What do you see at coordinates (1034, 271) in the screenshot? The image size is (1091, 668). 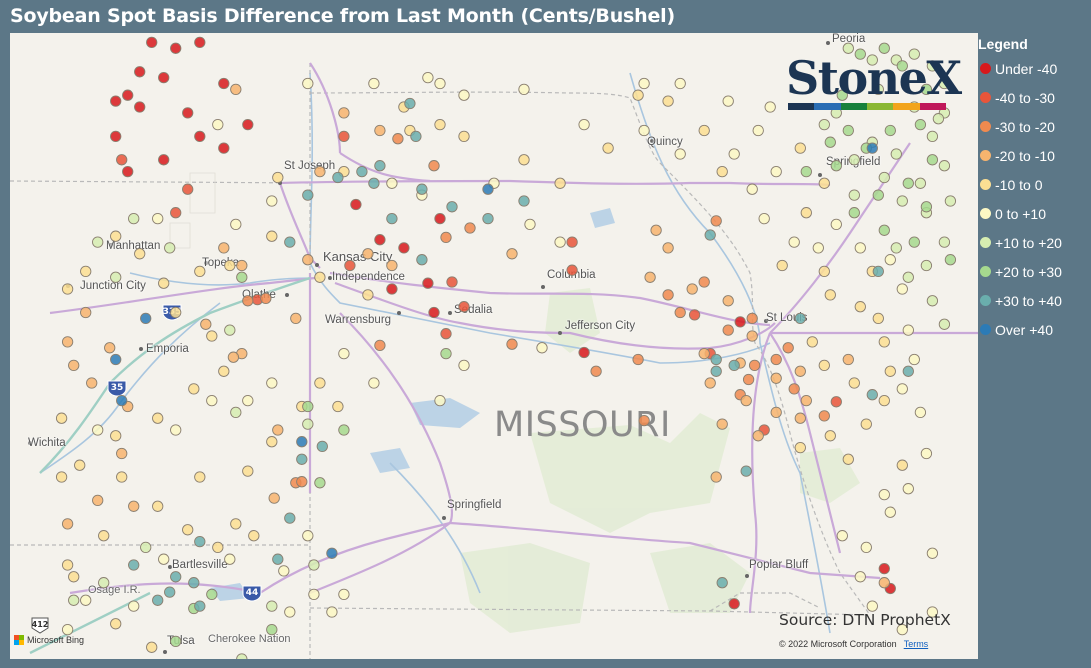 I see `legend-item: +20 to +30` at bounding box center [1034, 271].